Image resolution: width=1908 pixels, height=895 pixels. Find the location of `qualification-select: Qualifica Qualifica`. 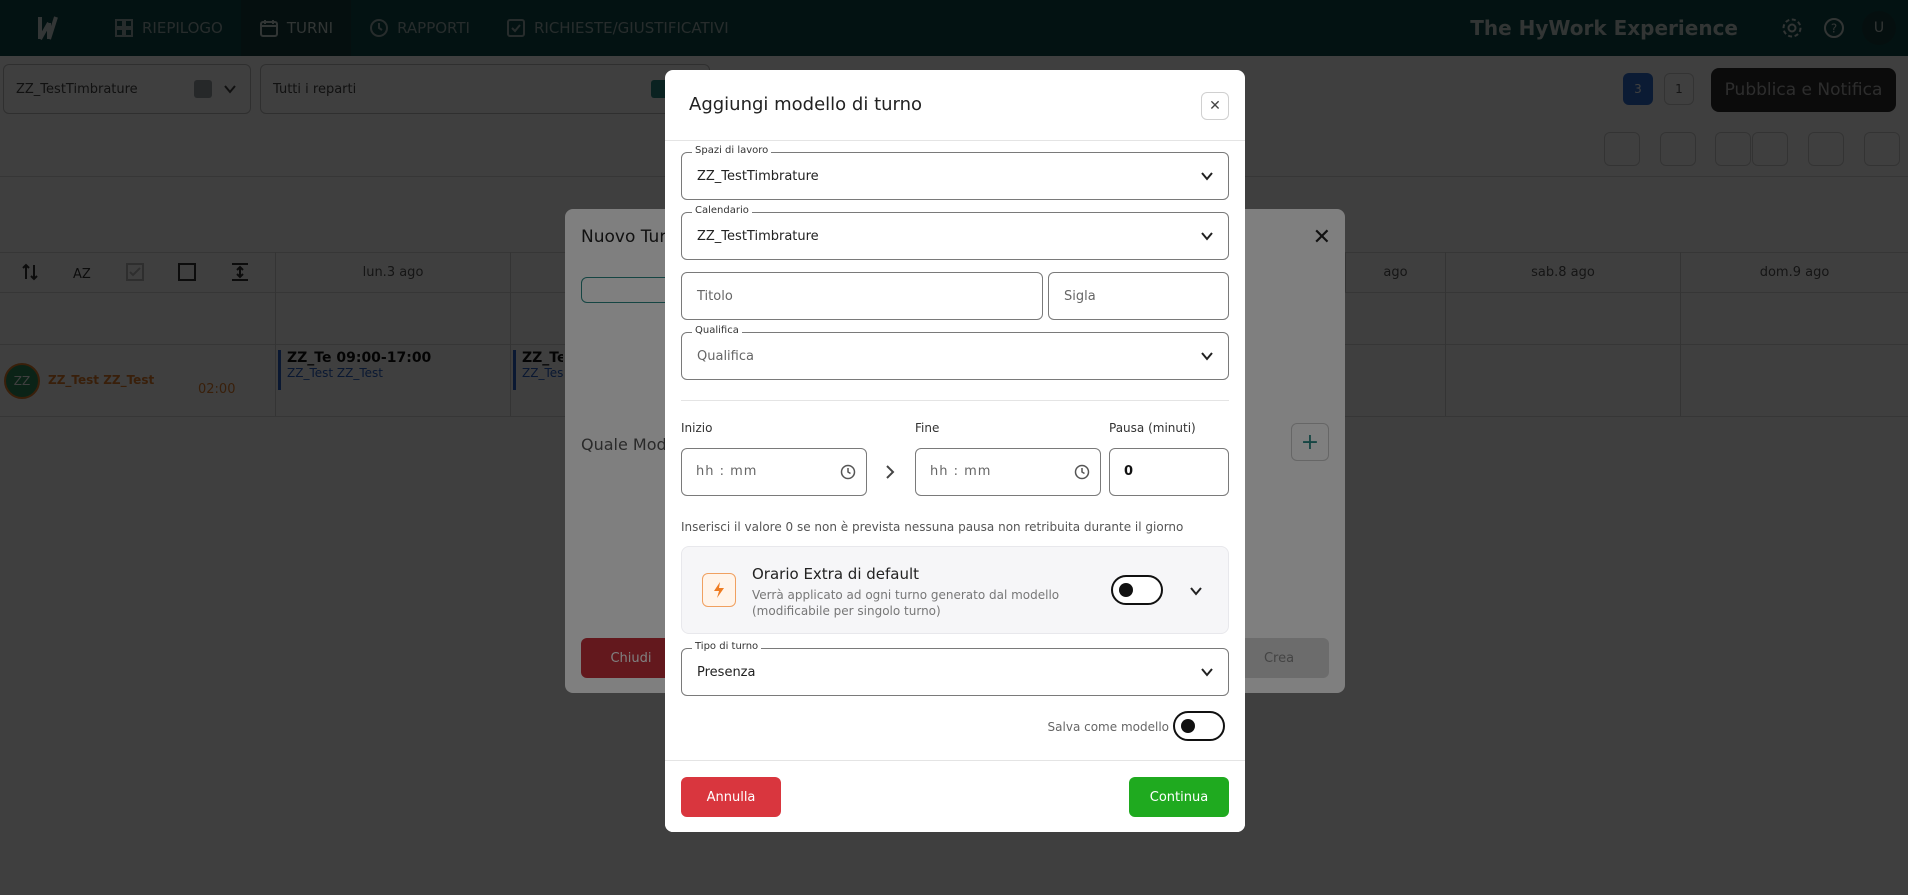

qualification-select: Qualifica Qualifica is located at coordinates (955, 352).